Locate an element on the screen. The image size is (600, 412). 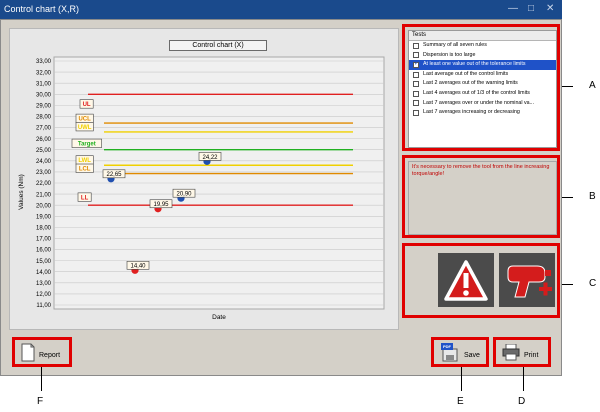
y-tick-label: 24,00 is located at coordinates (44, 162).